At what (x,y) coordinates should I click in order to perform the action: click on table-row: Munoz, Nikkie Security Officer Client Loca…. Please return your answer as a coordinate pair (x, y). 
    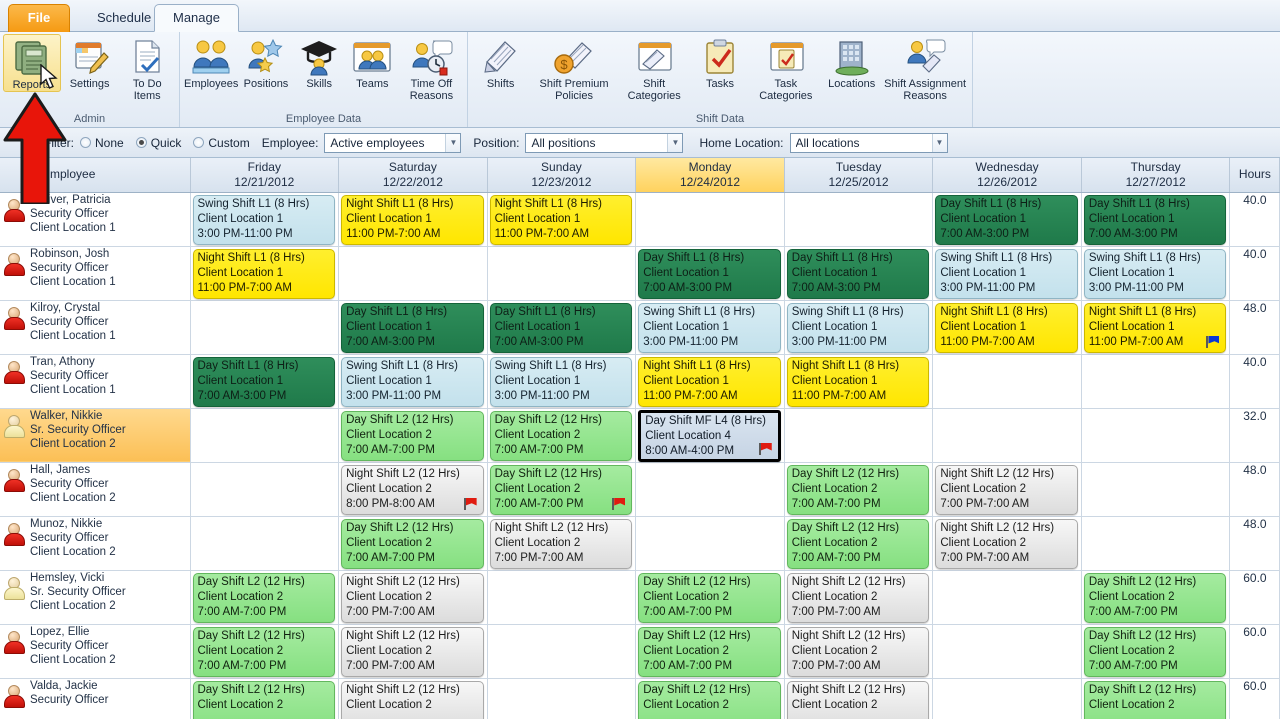
    Looking at the image, I should click on (640, 543).